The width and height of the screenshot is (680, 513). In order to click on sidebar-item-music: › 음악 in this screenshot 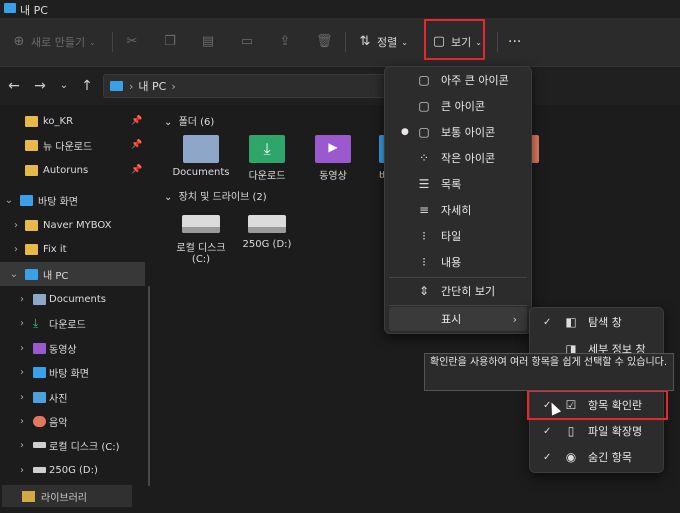, I will do `click(72, 421)`.